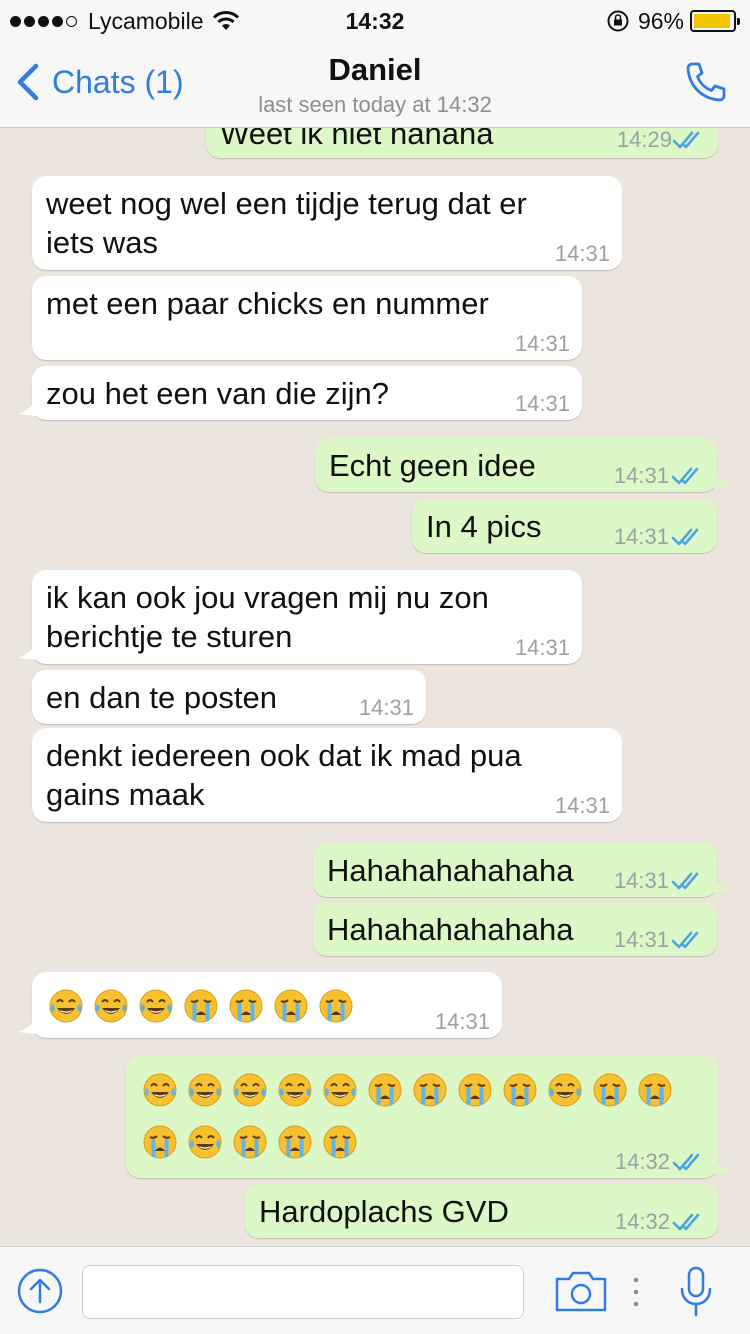  Describe the element at coordinates (286, 203) in the screenshot. I see `message-text: weet nog wel een tijdje terug dat er` at that location.